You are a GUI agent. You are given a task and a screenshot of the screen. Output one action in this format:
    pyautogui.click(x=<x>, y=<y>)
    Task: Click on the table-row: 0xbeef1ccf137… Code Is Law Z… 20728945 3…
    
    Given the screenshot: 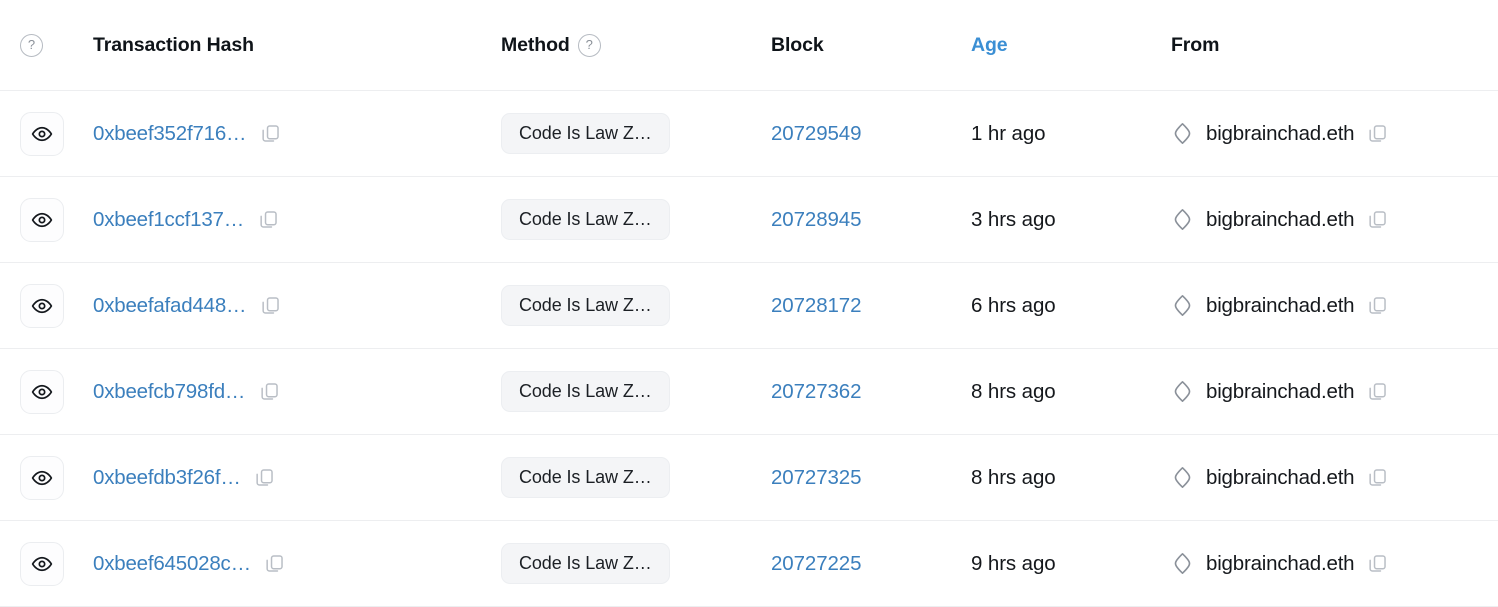 What is the action you would take?
    pyautogui.click(x=749, y=220)
    